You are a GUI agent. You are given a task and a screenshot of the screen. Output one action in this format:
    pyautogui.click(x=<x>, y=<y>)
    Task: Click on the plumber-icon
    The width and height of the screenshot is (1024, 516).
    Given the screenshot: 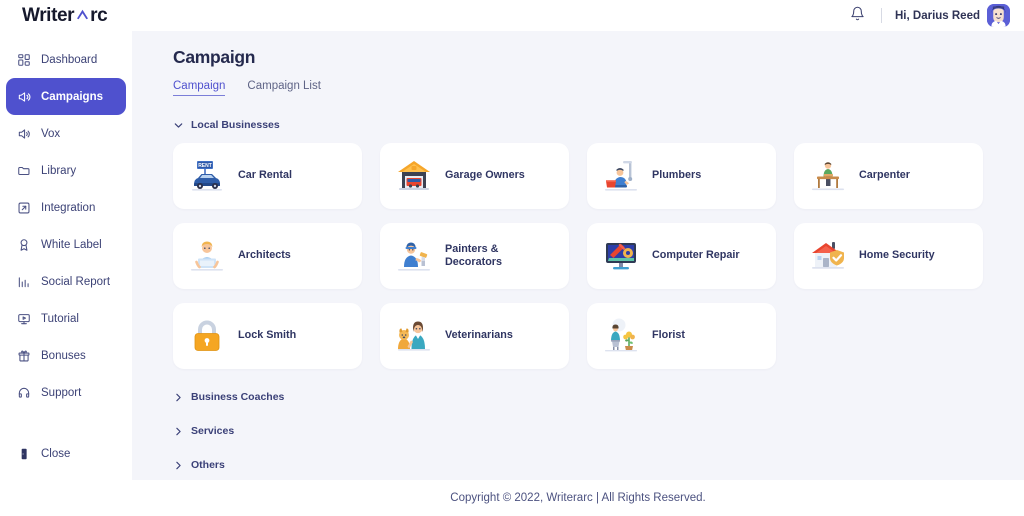 What is the action you would take?
    pyautogui.click(x=621, y=176)
    